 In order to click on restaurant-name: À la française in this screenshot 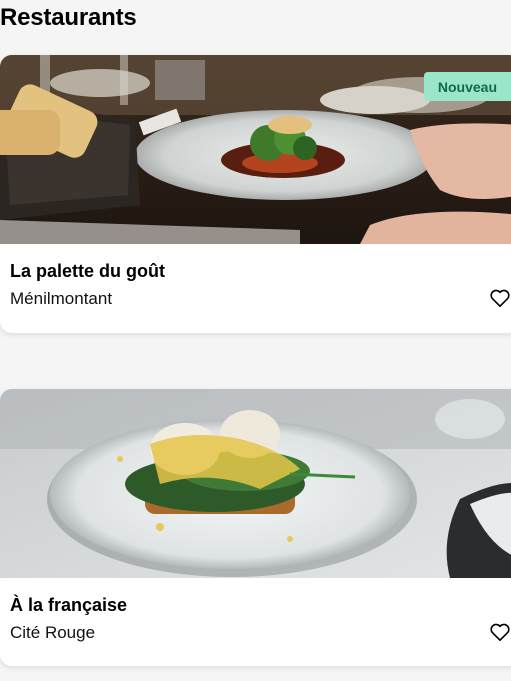, I will do `click(260, 605)`.